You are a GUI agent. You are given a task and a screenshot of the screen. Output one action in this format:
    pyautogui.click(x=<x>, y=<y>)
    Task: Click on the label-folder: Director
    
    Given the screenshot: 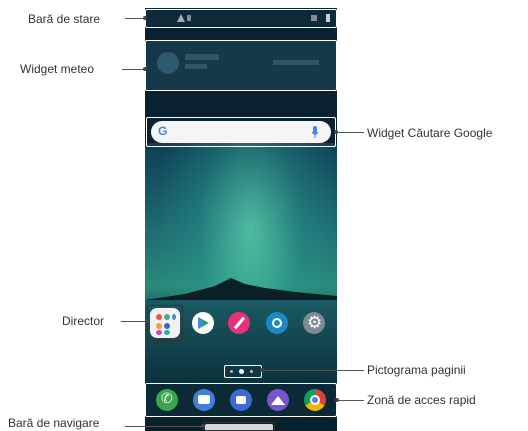 What is the action you would take?
    pyautogui.click(x=83, y=321)
    